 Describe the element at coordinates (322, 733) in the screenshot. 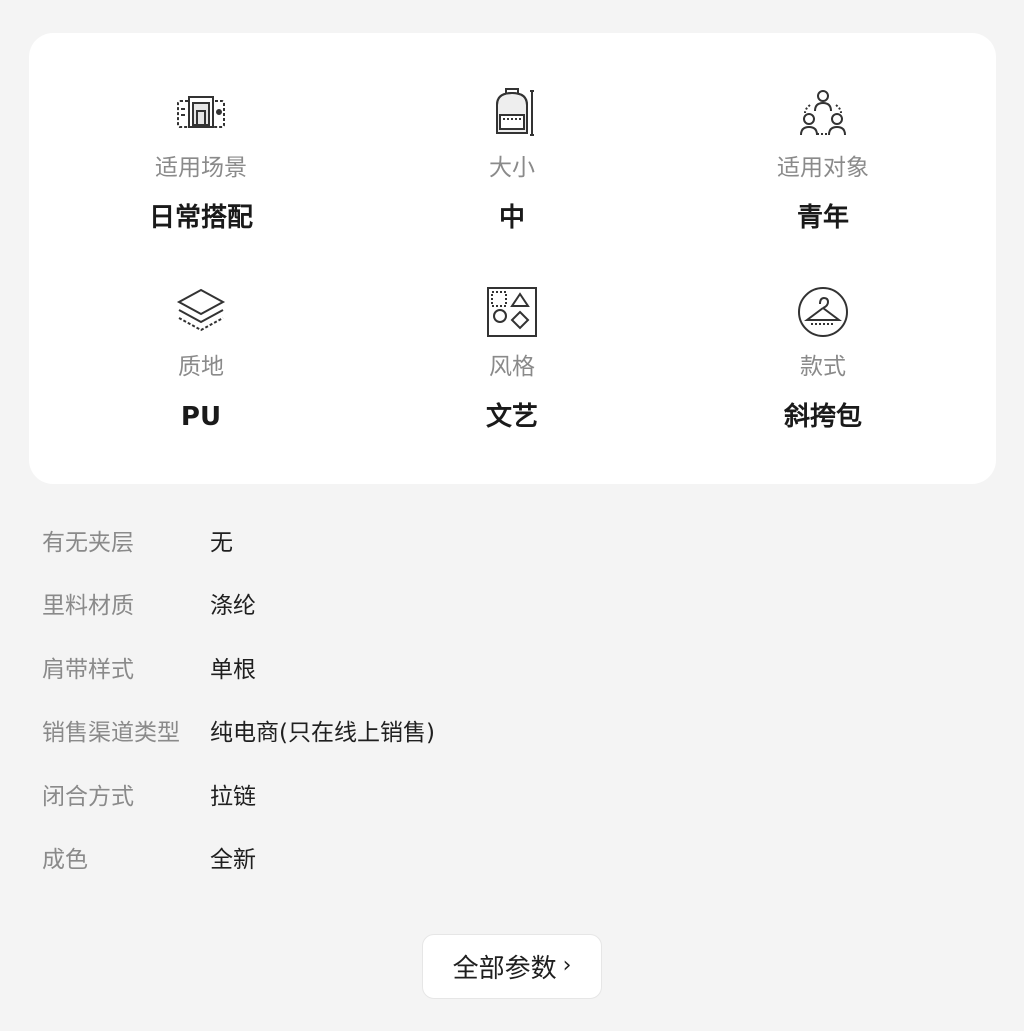

I see `spec-value: 纯电商(只在线上销售)` at that location.